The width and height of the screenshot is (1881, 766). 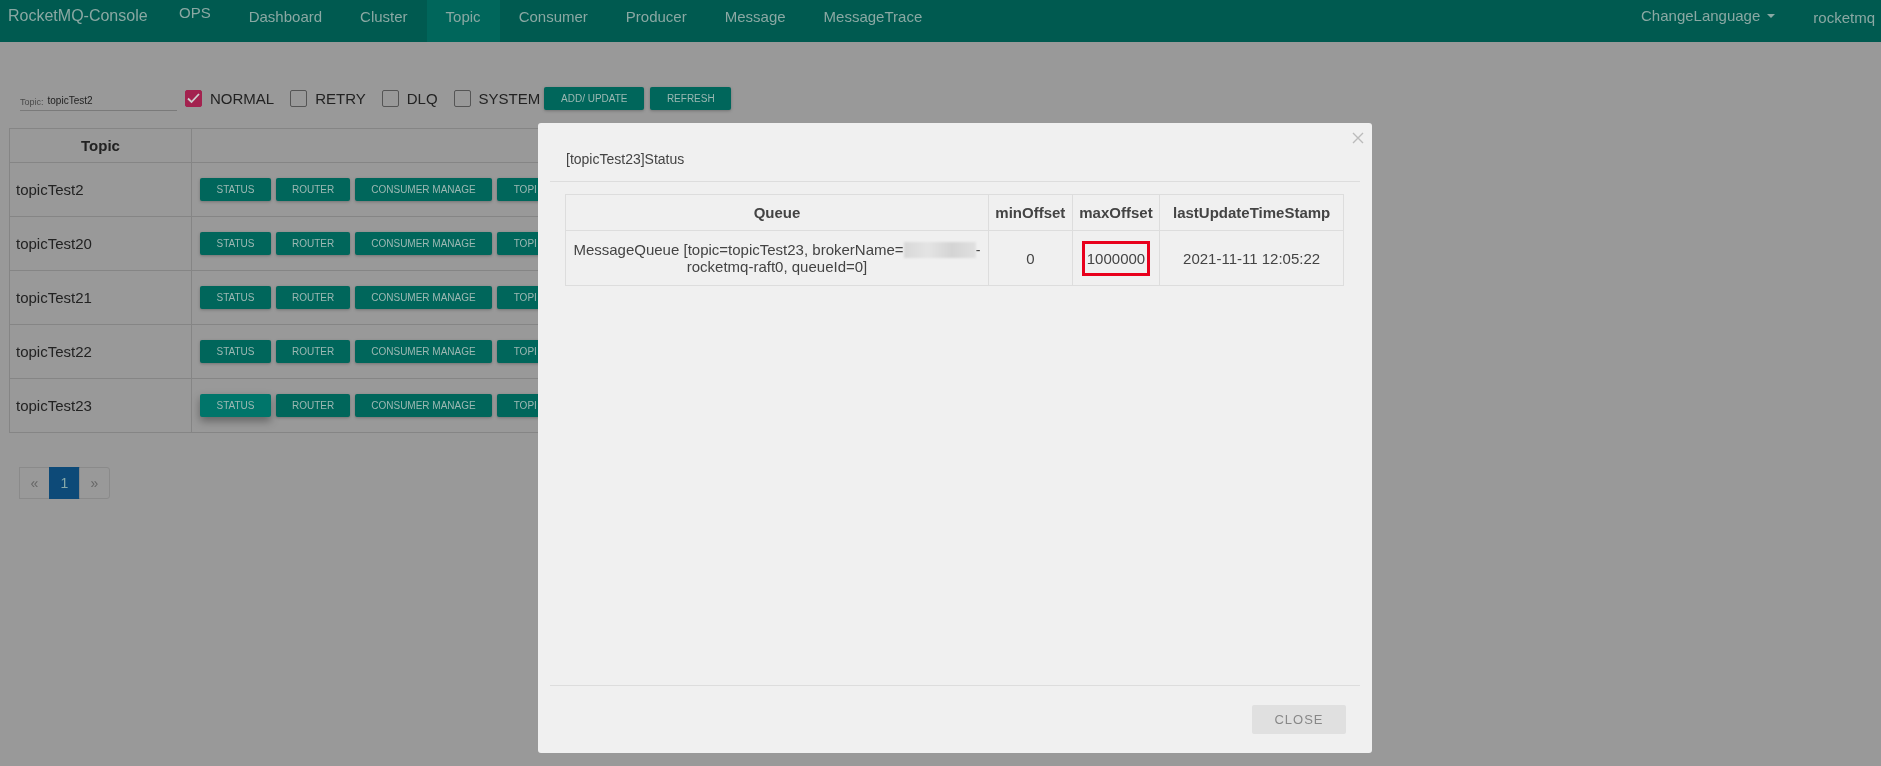 I want to click on user-name: rocketmq, so click(x=1847, y=21).